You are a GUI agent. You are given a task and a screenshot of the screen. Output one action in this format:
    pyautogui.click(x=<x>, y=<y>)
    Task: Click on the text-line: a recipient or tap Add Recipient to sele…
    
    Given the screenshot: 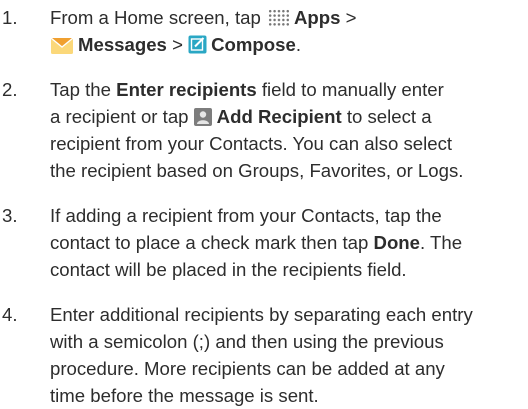 What is the action you would take?
    pyautogui.click(x=287, y=116)
    